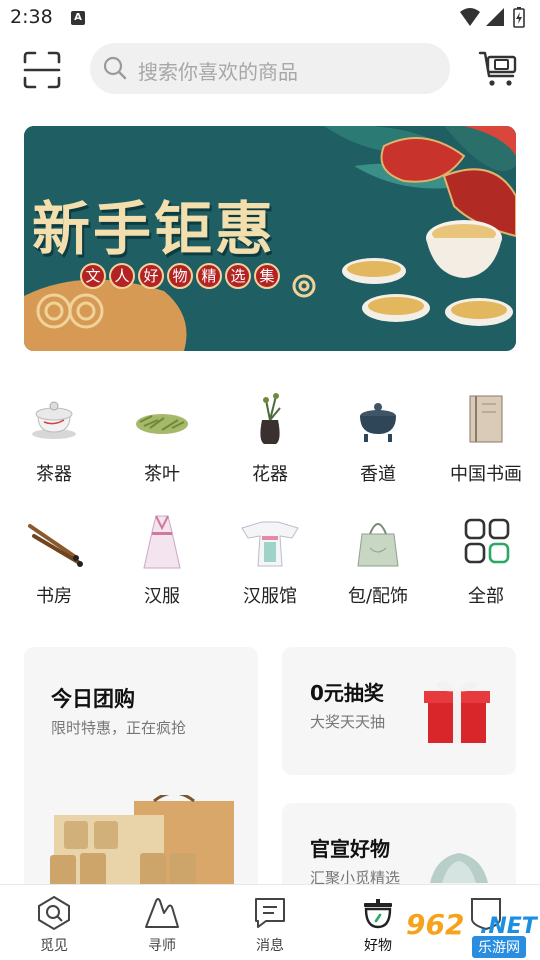 Image resolution: width=540 pixels, height=960 pixels. I want to click on nav-find-teacher: 寻师, so click(162, 922).